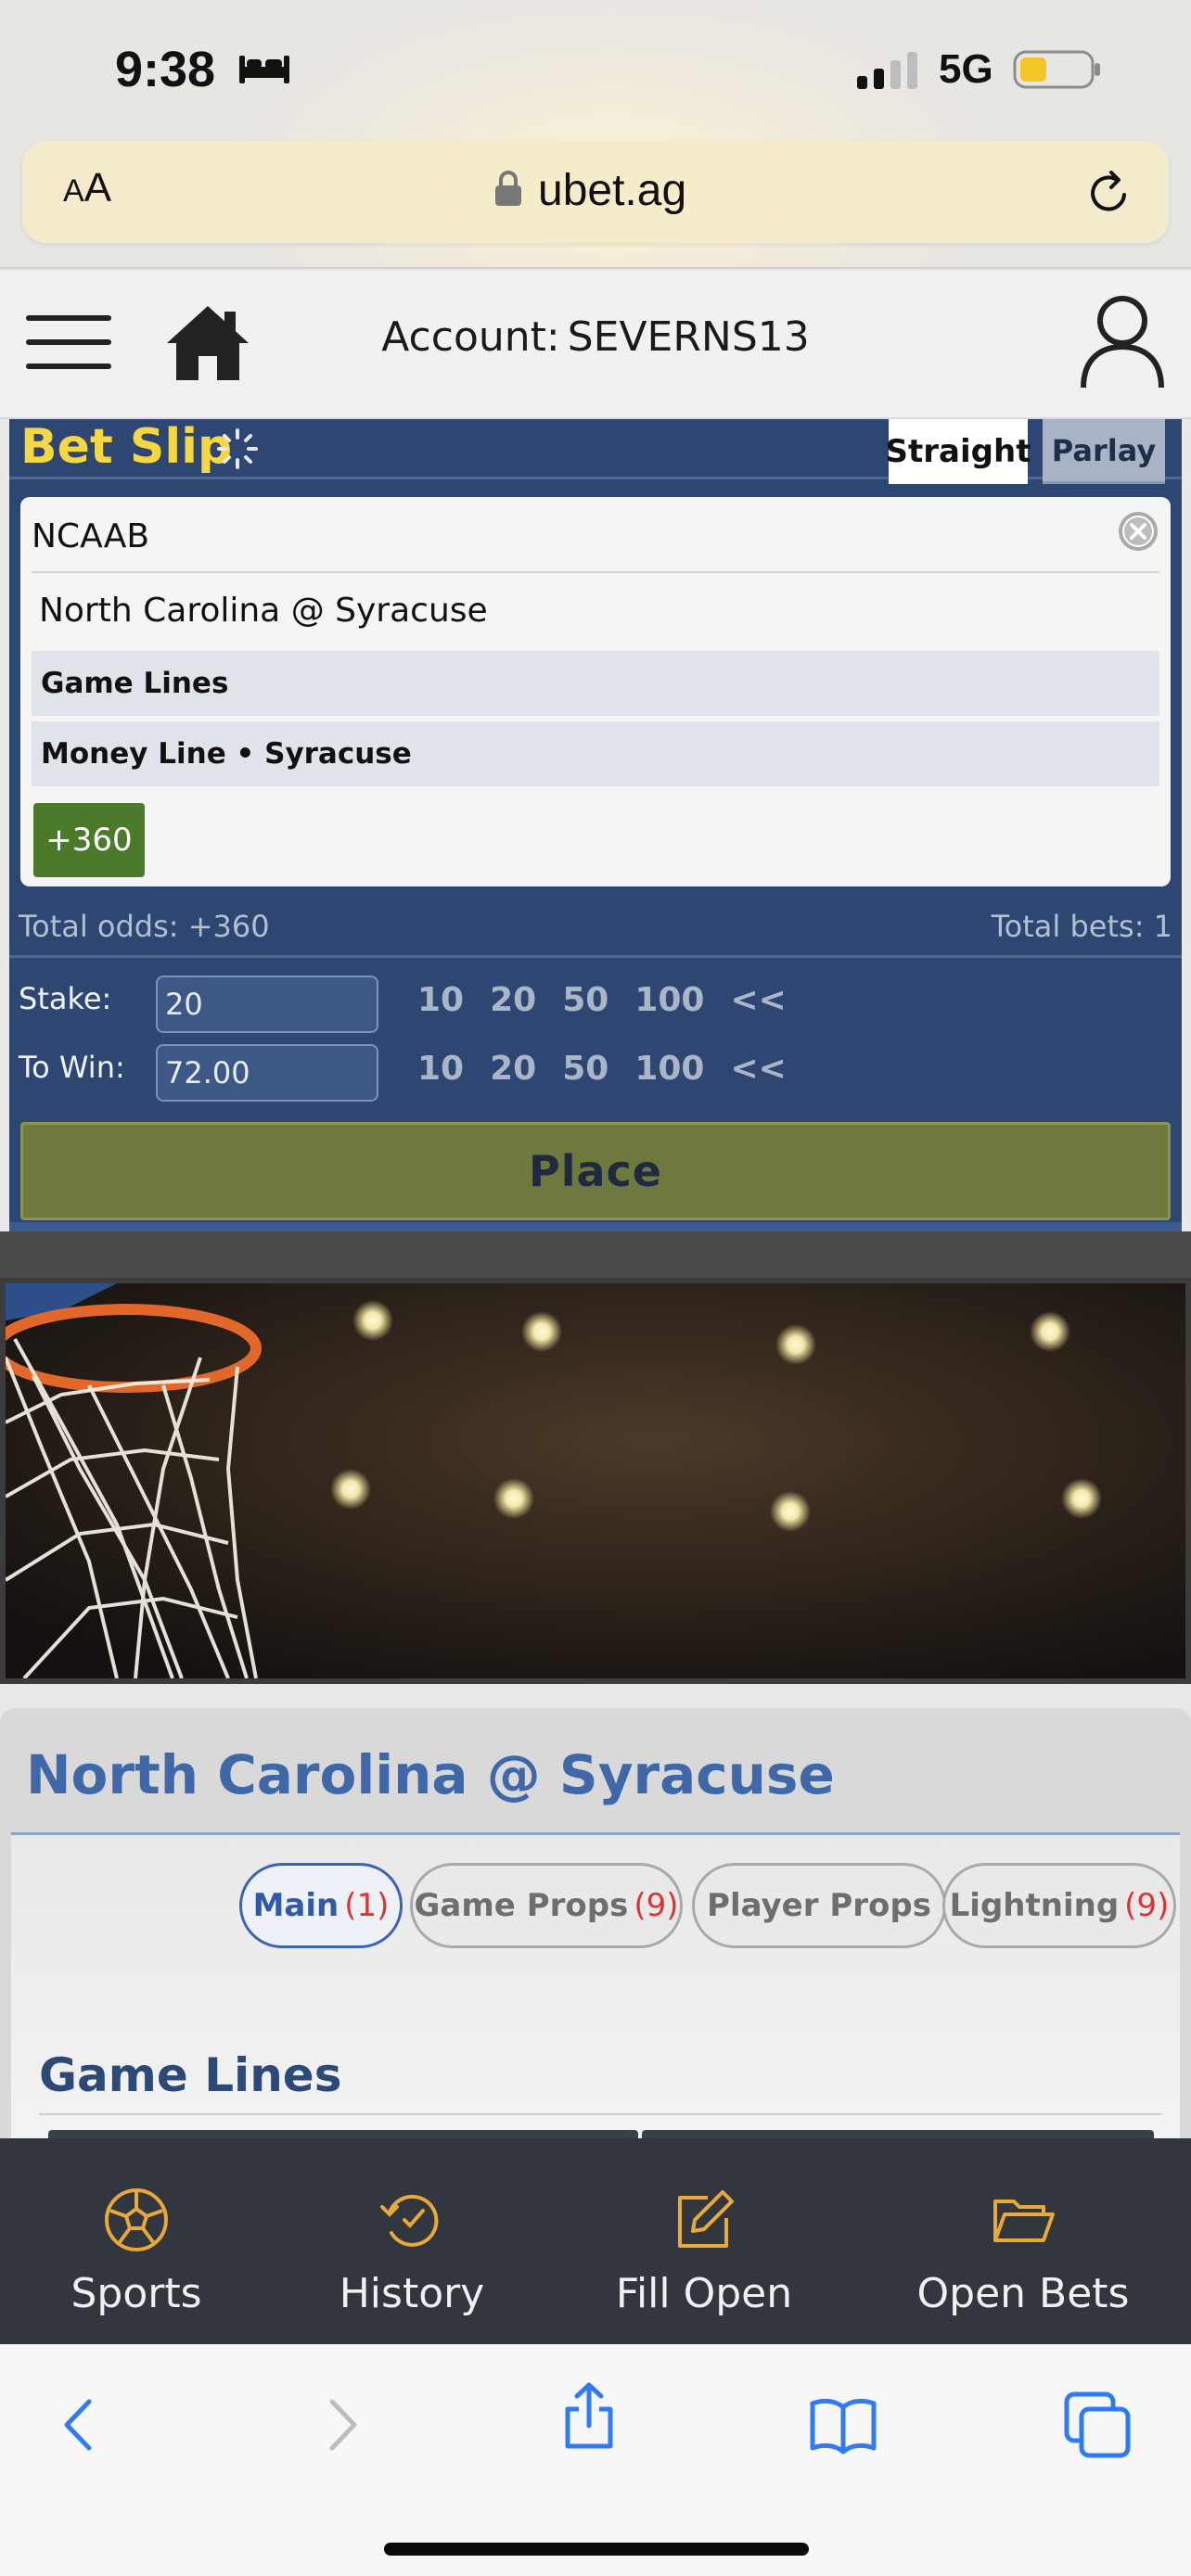 Image resolution: width=1191 pixels, height=2576 pixels. I want to click on to-win-quick-amounts: 10 20 50 100 <<, so click(615, 1073).